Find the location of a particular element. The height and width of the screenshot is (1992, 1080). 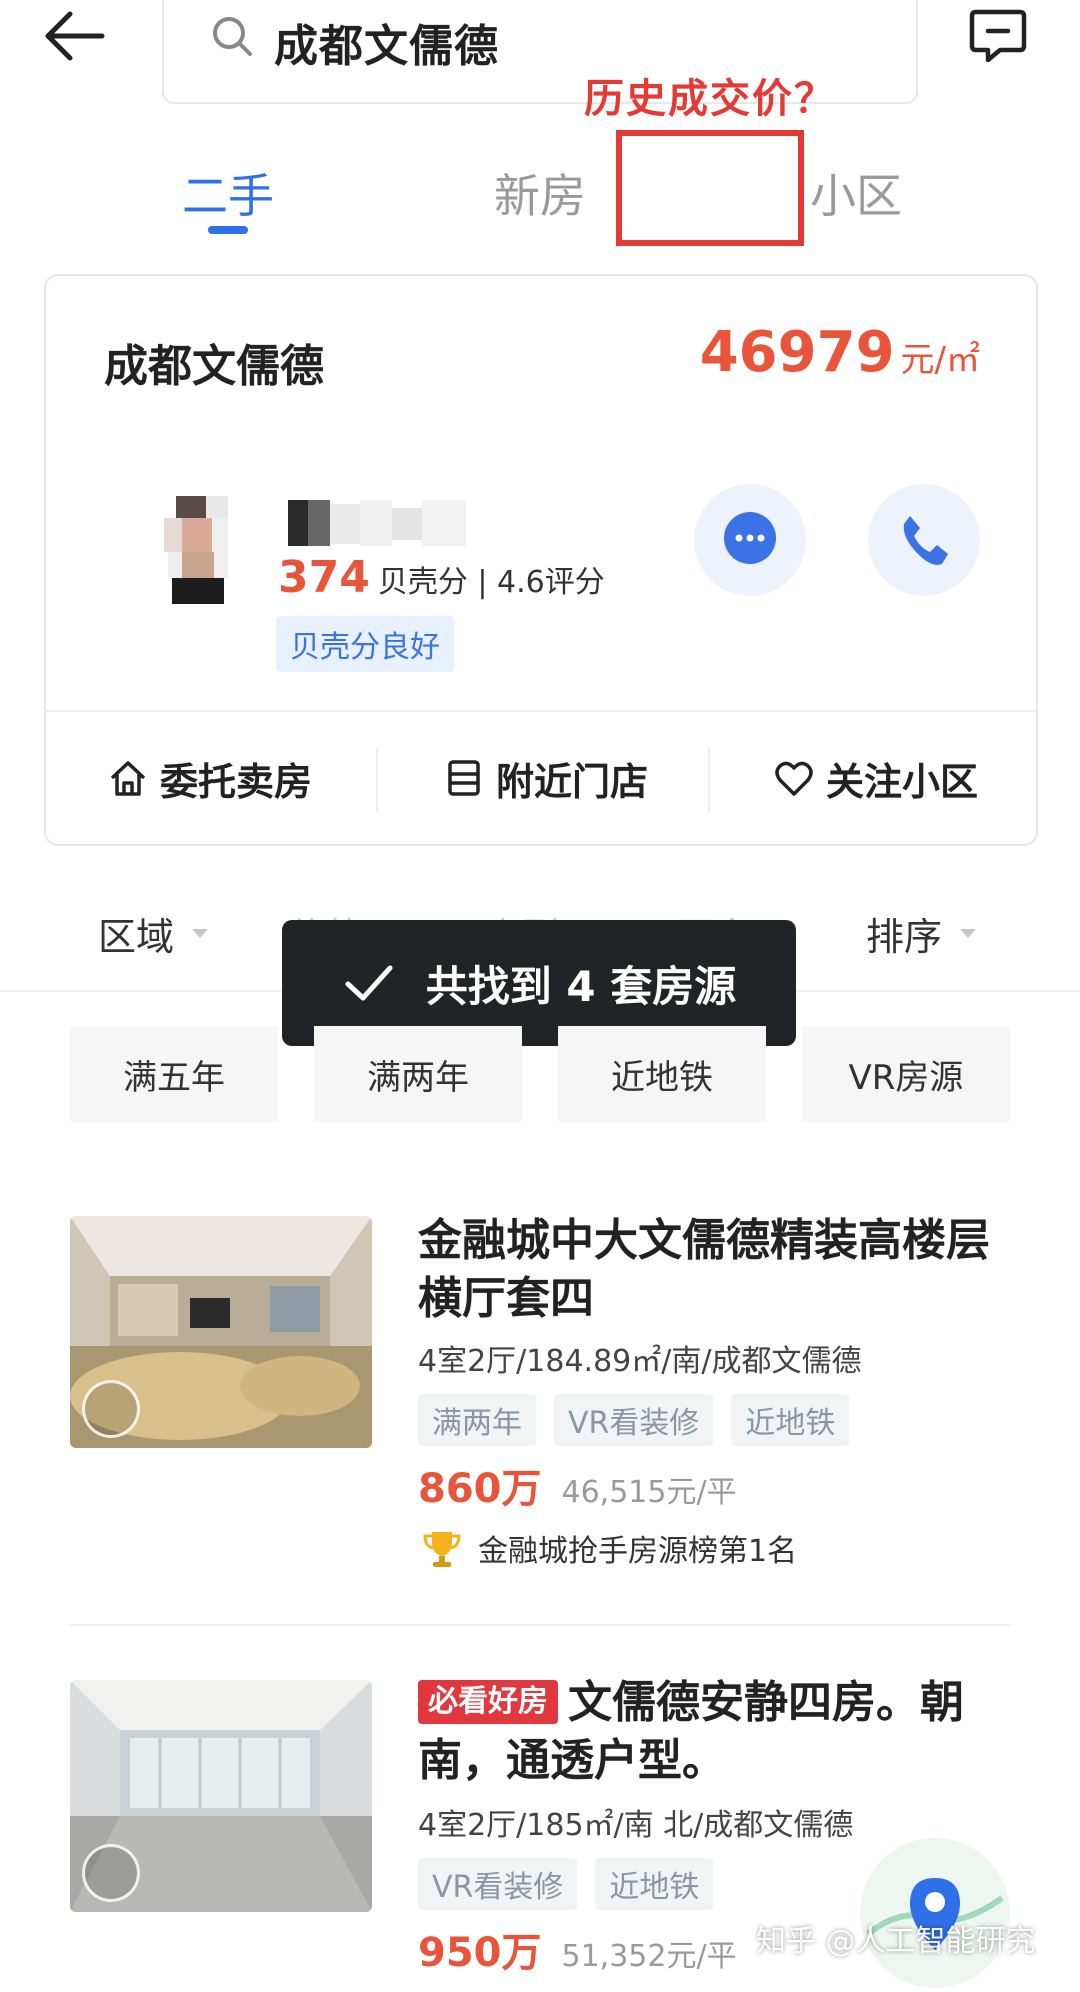

listing-title: 必看好房 文儒德安静四房。朝南，通透户型。 is located at coordinates (718, 1732).